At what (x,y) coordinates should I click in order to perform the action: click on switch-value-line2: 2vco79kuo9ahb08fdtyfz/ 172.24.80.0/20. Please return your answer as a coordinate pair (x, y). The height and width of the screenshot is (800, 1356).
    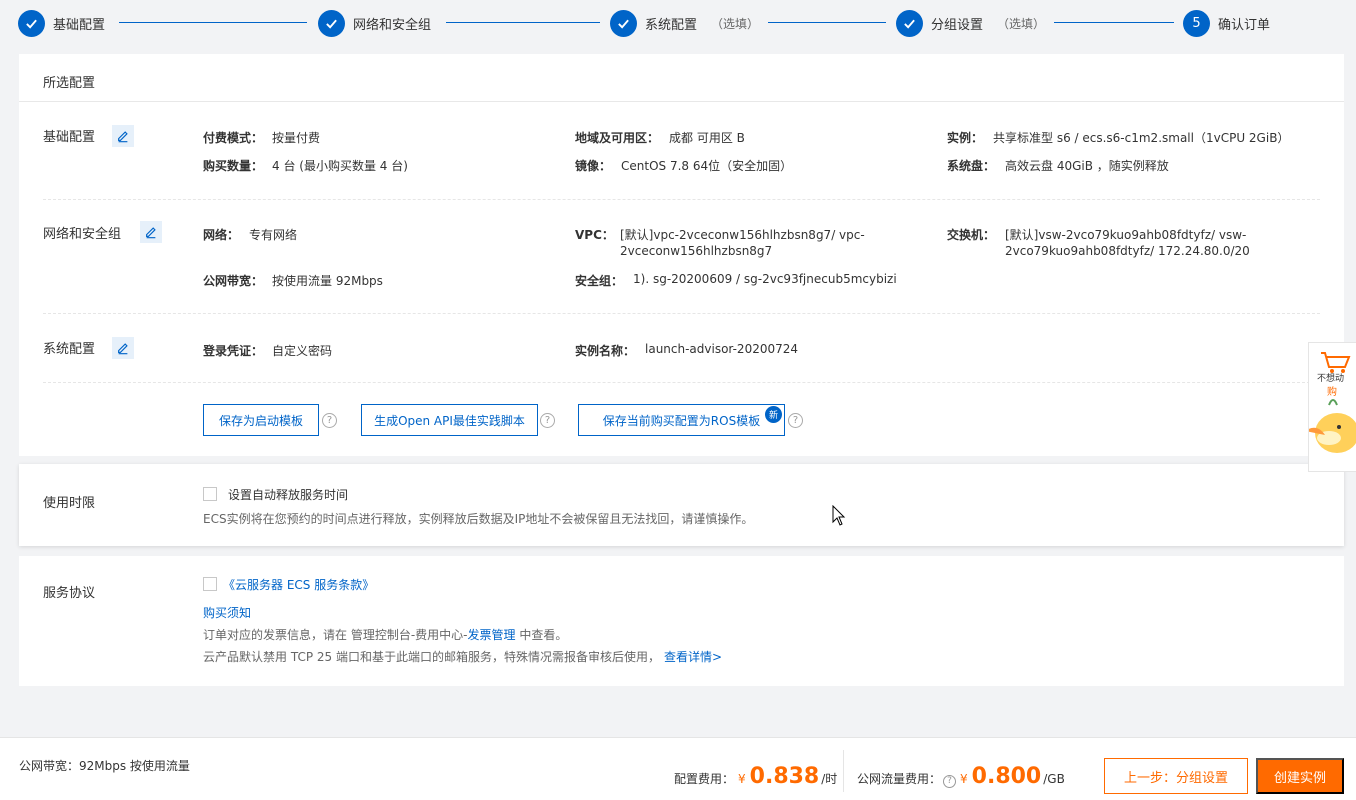
    Looking at the image, I should click on (1127, 251).